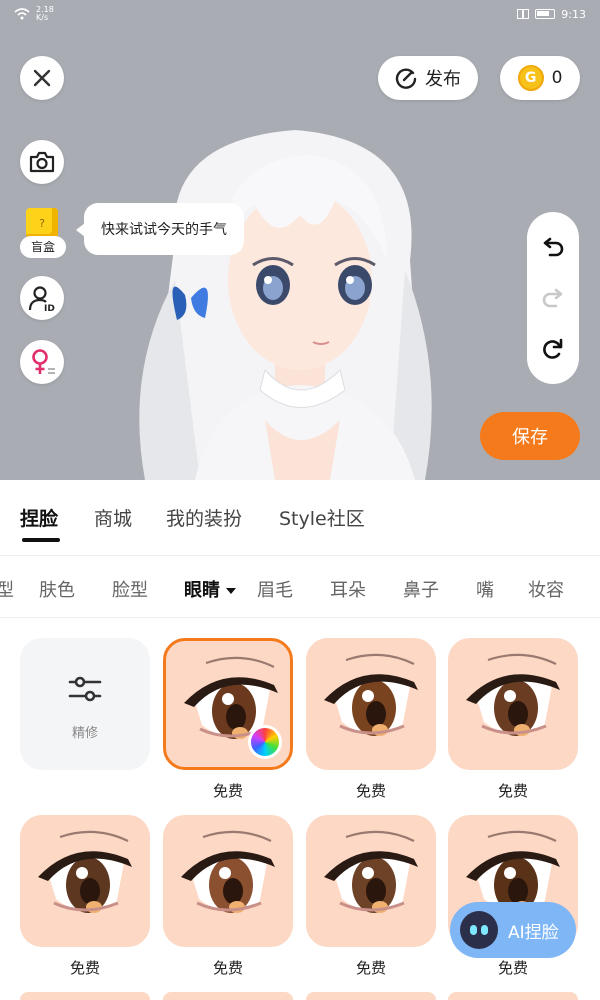 The width and height of the screenshot is (600, 1000). I want to click on close-button, so click(42, 78).